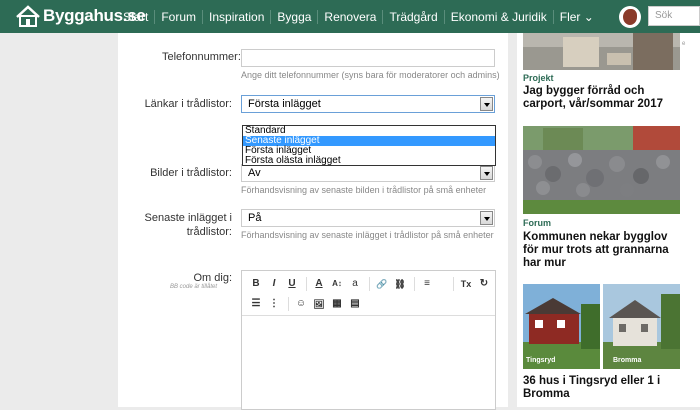  I want to click on search-input: Sök, so click(674, 16).